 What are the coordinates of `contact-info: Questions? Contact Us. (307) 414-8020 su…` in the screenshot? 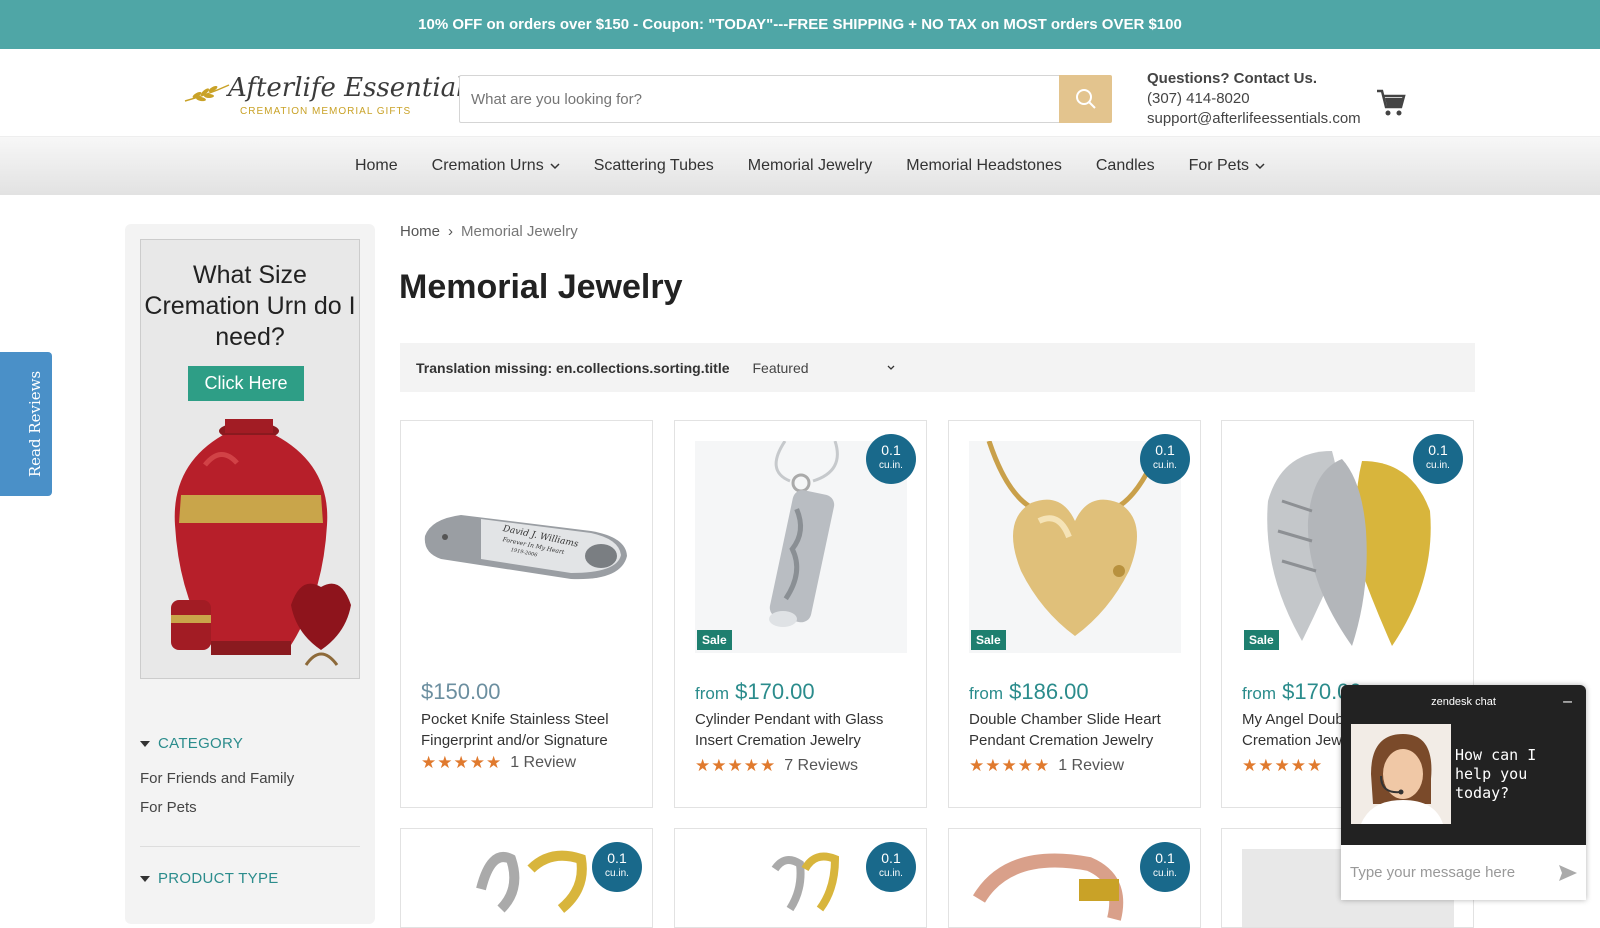 It's located at (1254, 99).